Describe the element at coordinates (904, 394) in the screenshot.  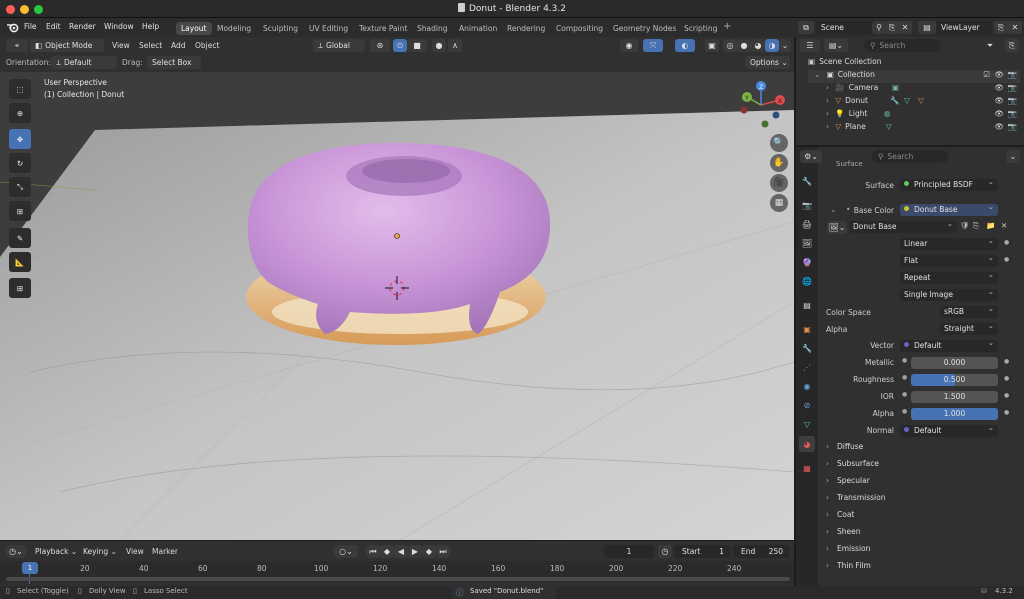
I see `ior-socket: ●` at that location.